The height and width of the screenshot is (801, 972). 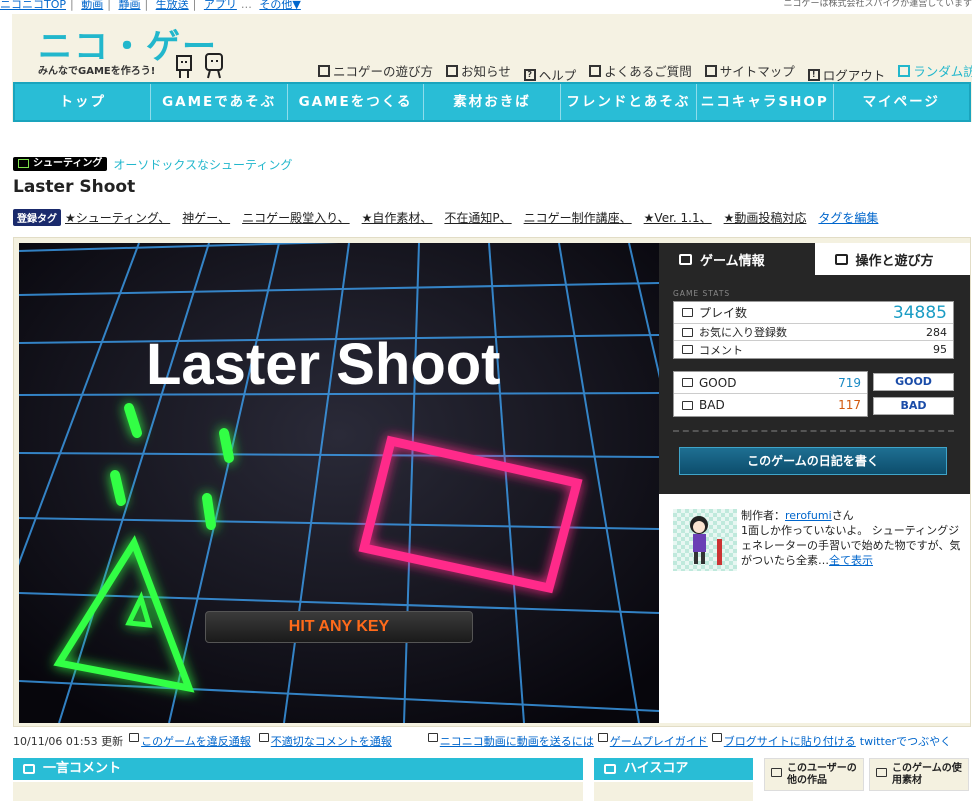 I want to click on tag-item: ニコゲー殿堂入り、, so click(x=296, y=217).